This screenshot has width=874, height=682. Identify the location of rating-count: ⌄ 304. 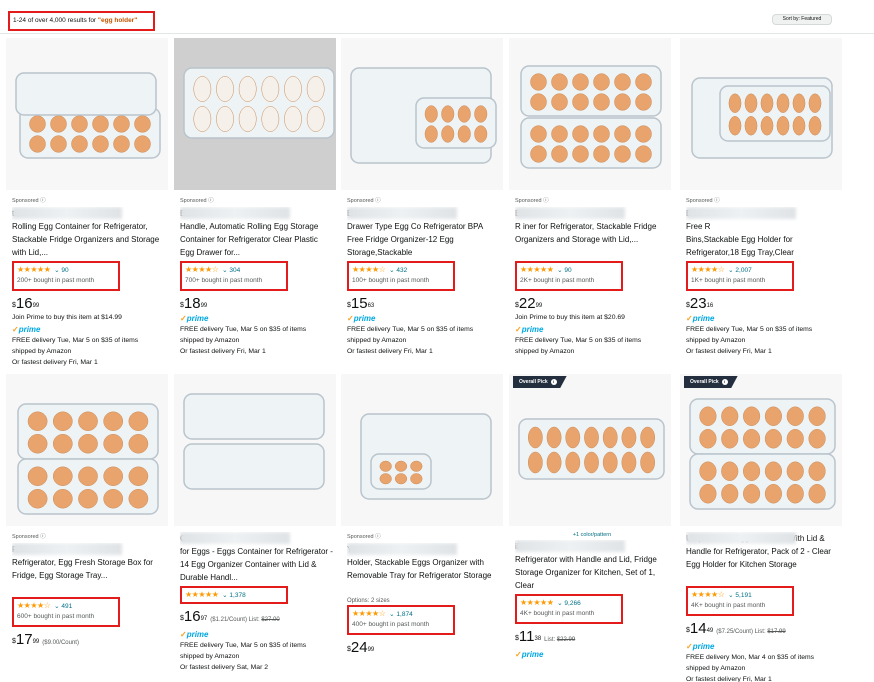
(230, 270).